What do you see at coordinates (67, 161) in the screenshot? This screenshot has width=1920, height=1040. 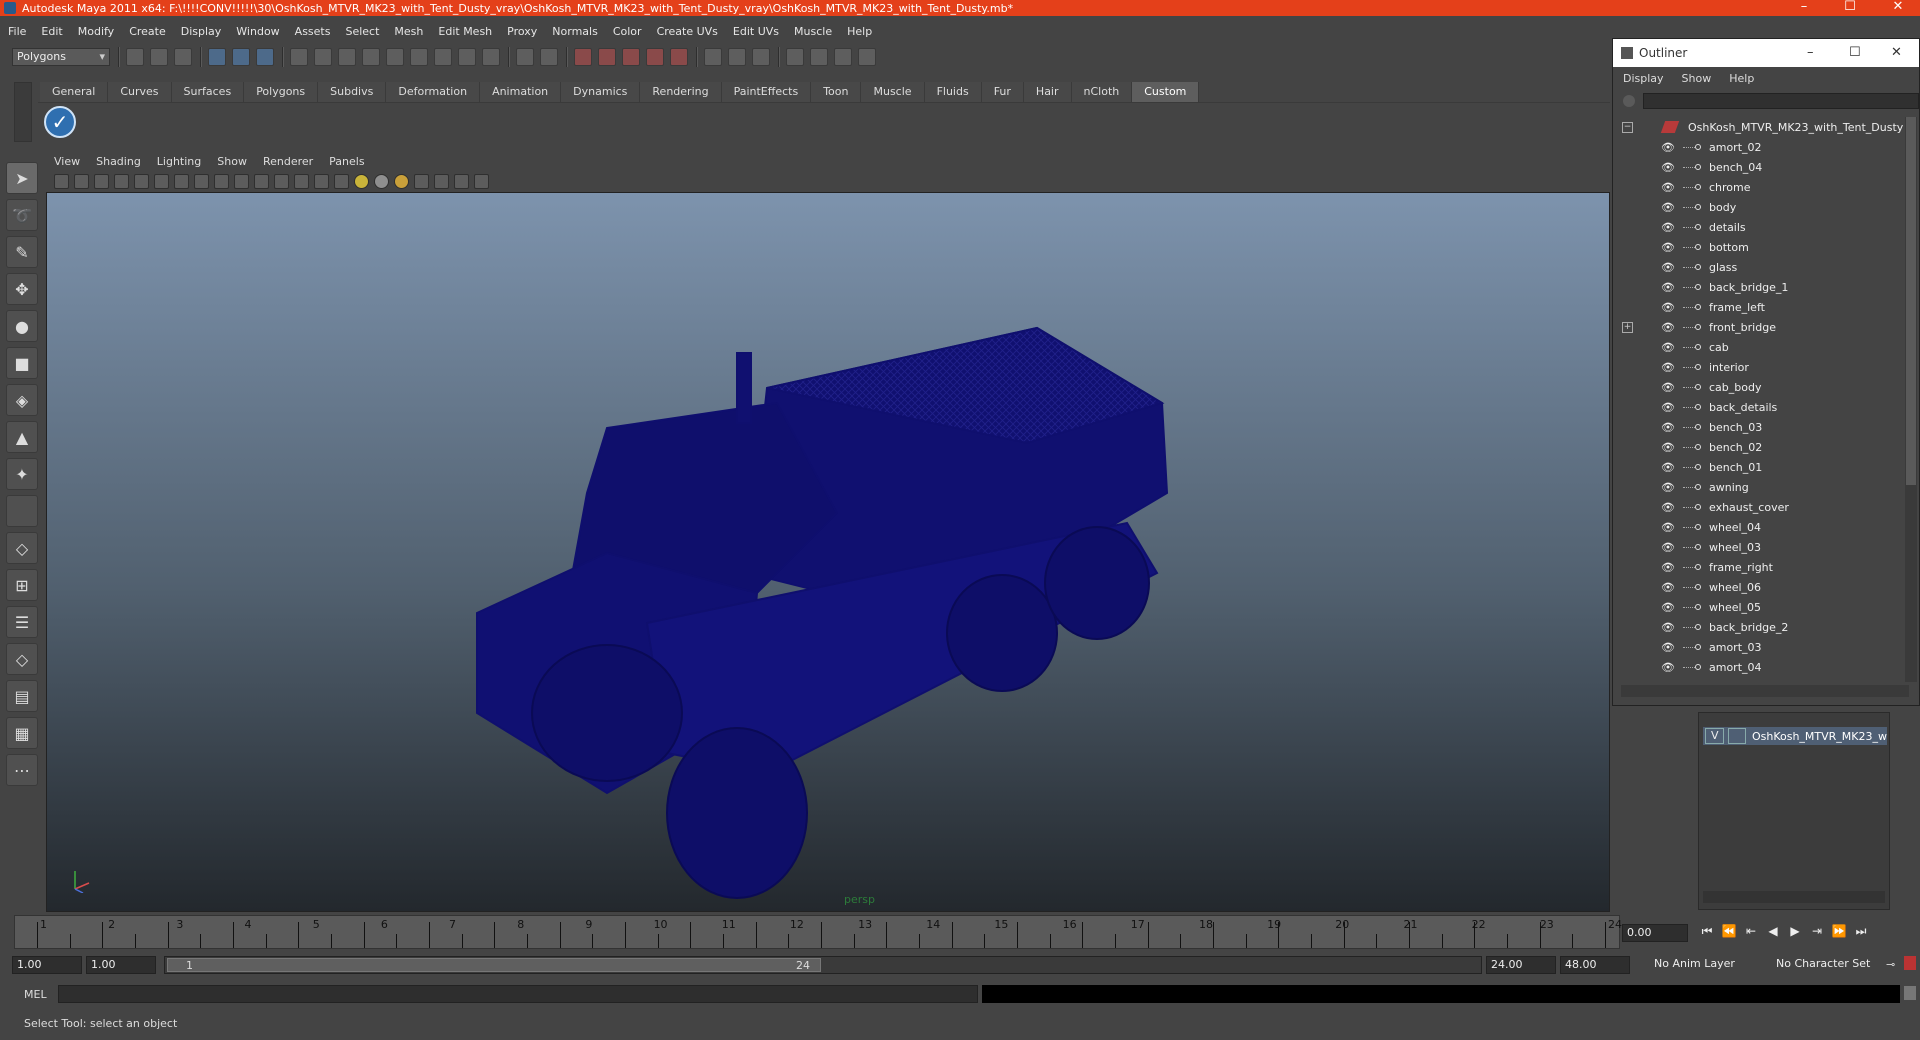 I see `viewport-menu-view: View` at bounding box center [67, 161].